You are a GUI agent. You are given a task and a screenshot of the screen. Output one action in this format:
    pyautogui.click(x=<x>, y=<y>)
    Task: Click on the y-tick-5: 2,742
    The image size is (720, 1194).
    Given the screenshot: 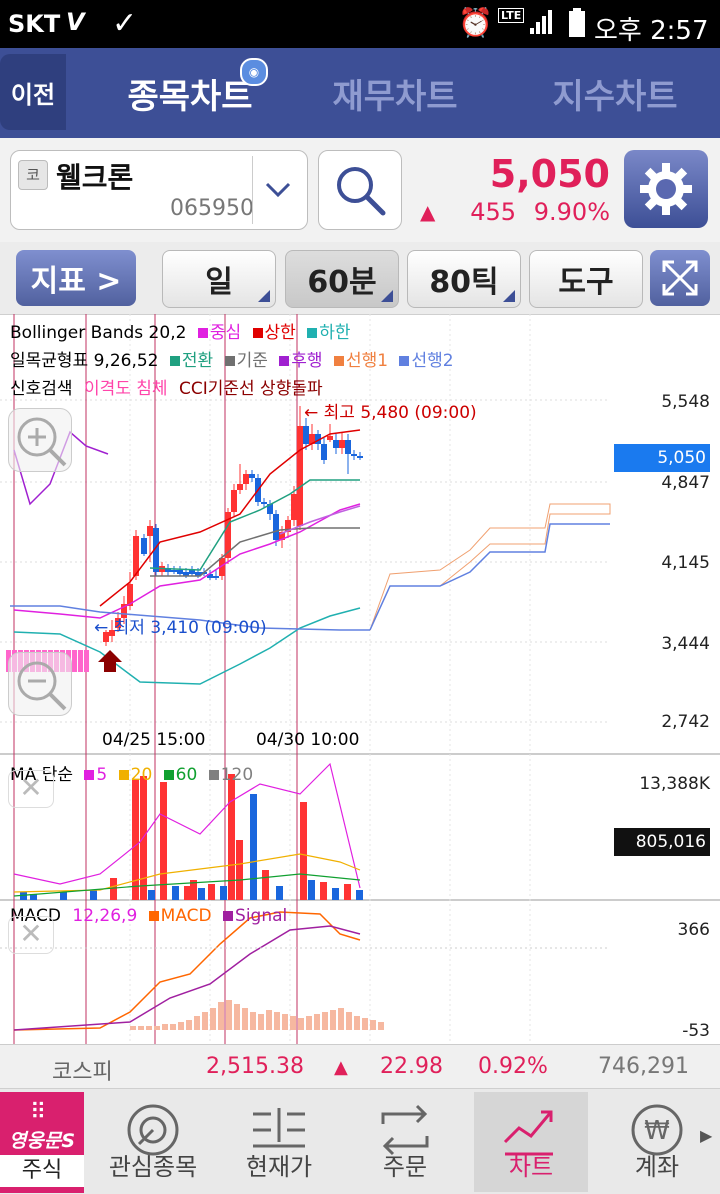 What is the action you would take?
    pyautogui.click(x=685, y=722)
    